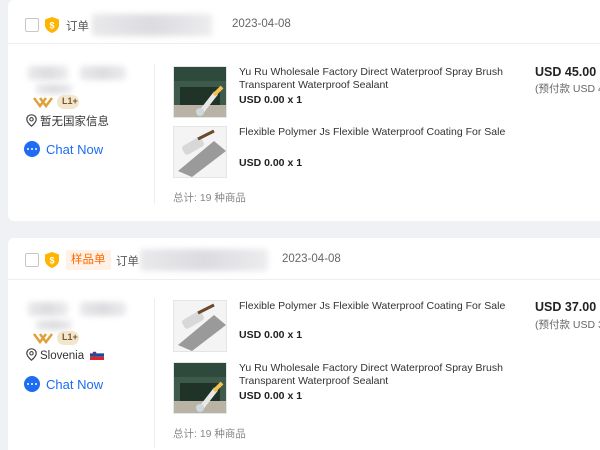 The width and height of the screenshot is (600, 450). I want to click on seller-location: Slovenia, so click(66, 355).